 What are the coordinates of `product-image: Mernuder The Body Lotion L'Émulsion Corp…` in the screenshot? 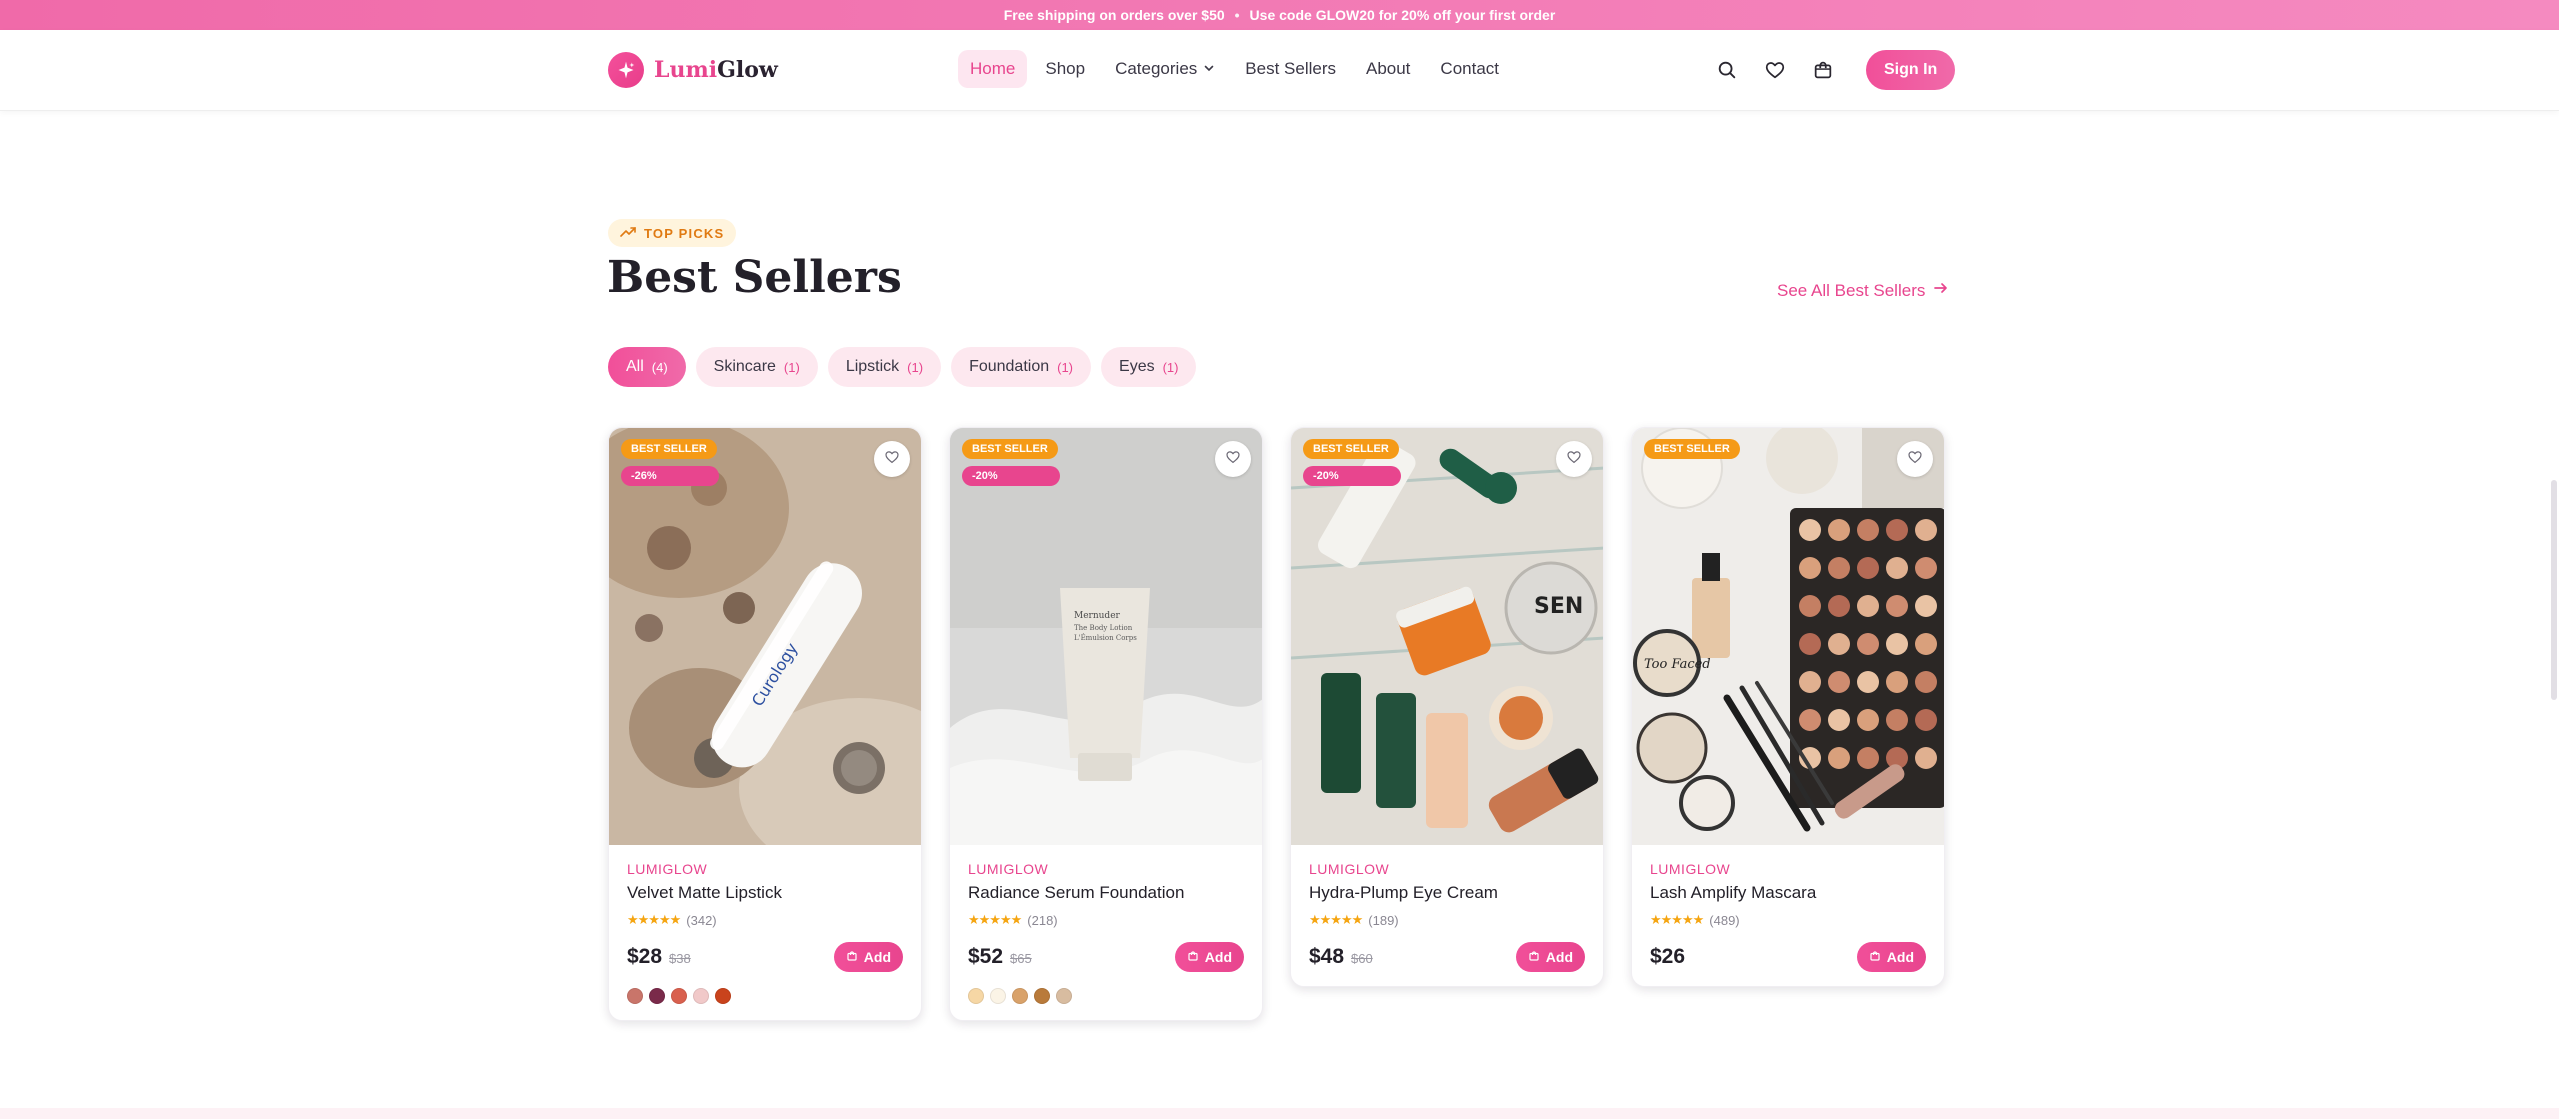 It's located at (1106, 636).